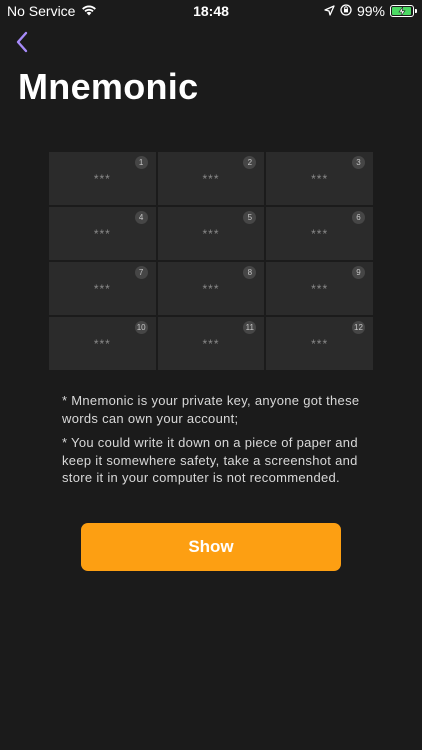 The image size is (422, 750). I want to click on orientation-lock-icon, so click(346, 11).